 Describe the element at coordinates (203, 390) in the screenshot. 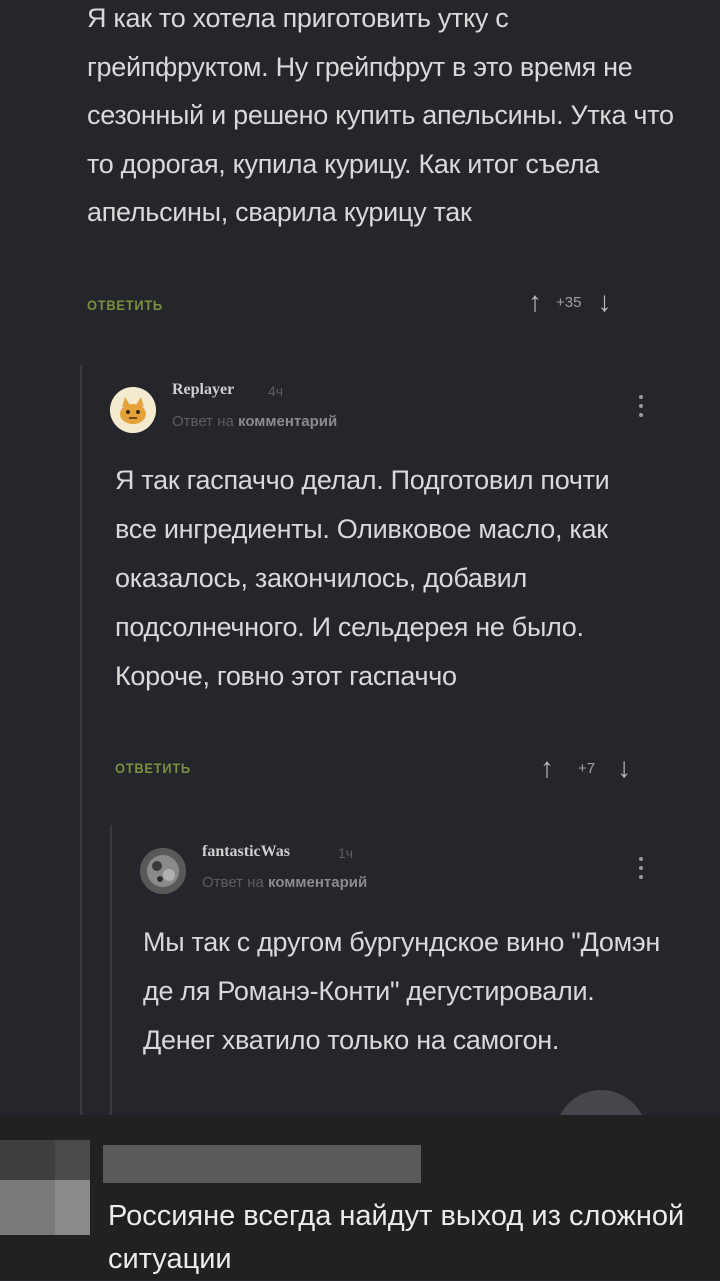

I see `username: Replayer` at that location.